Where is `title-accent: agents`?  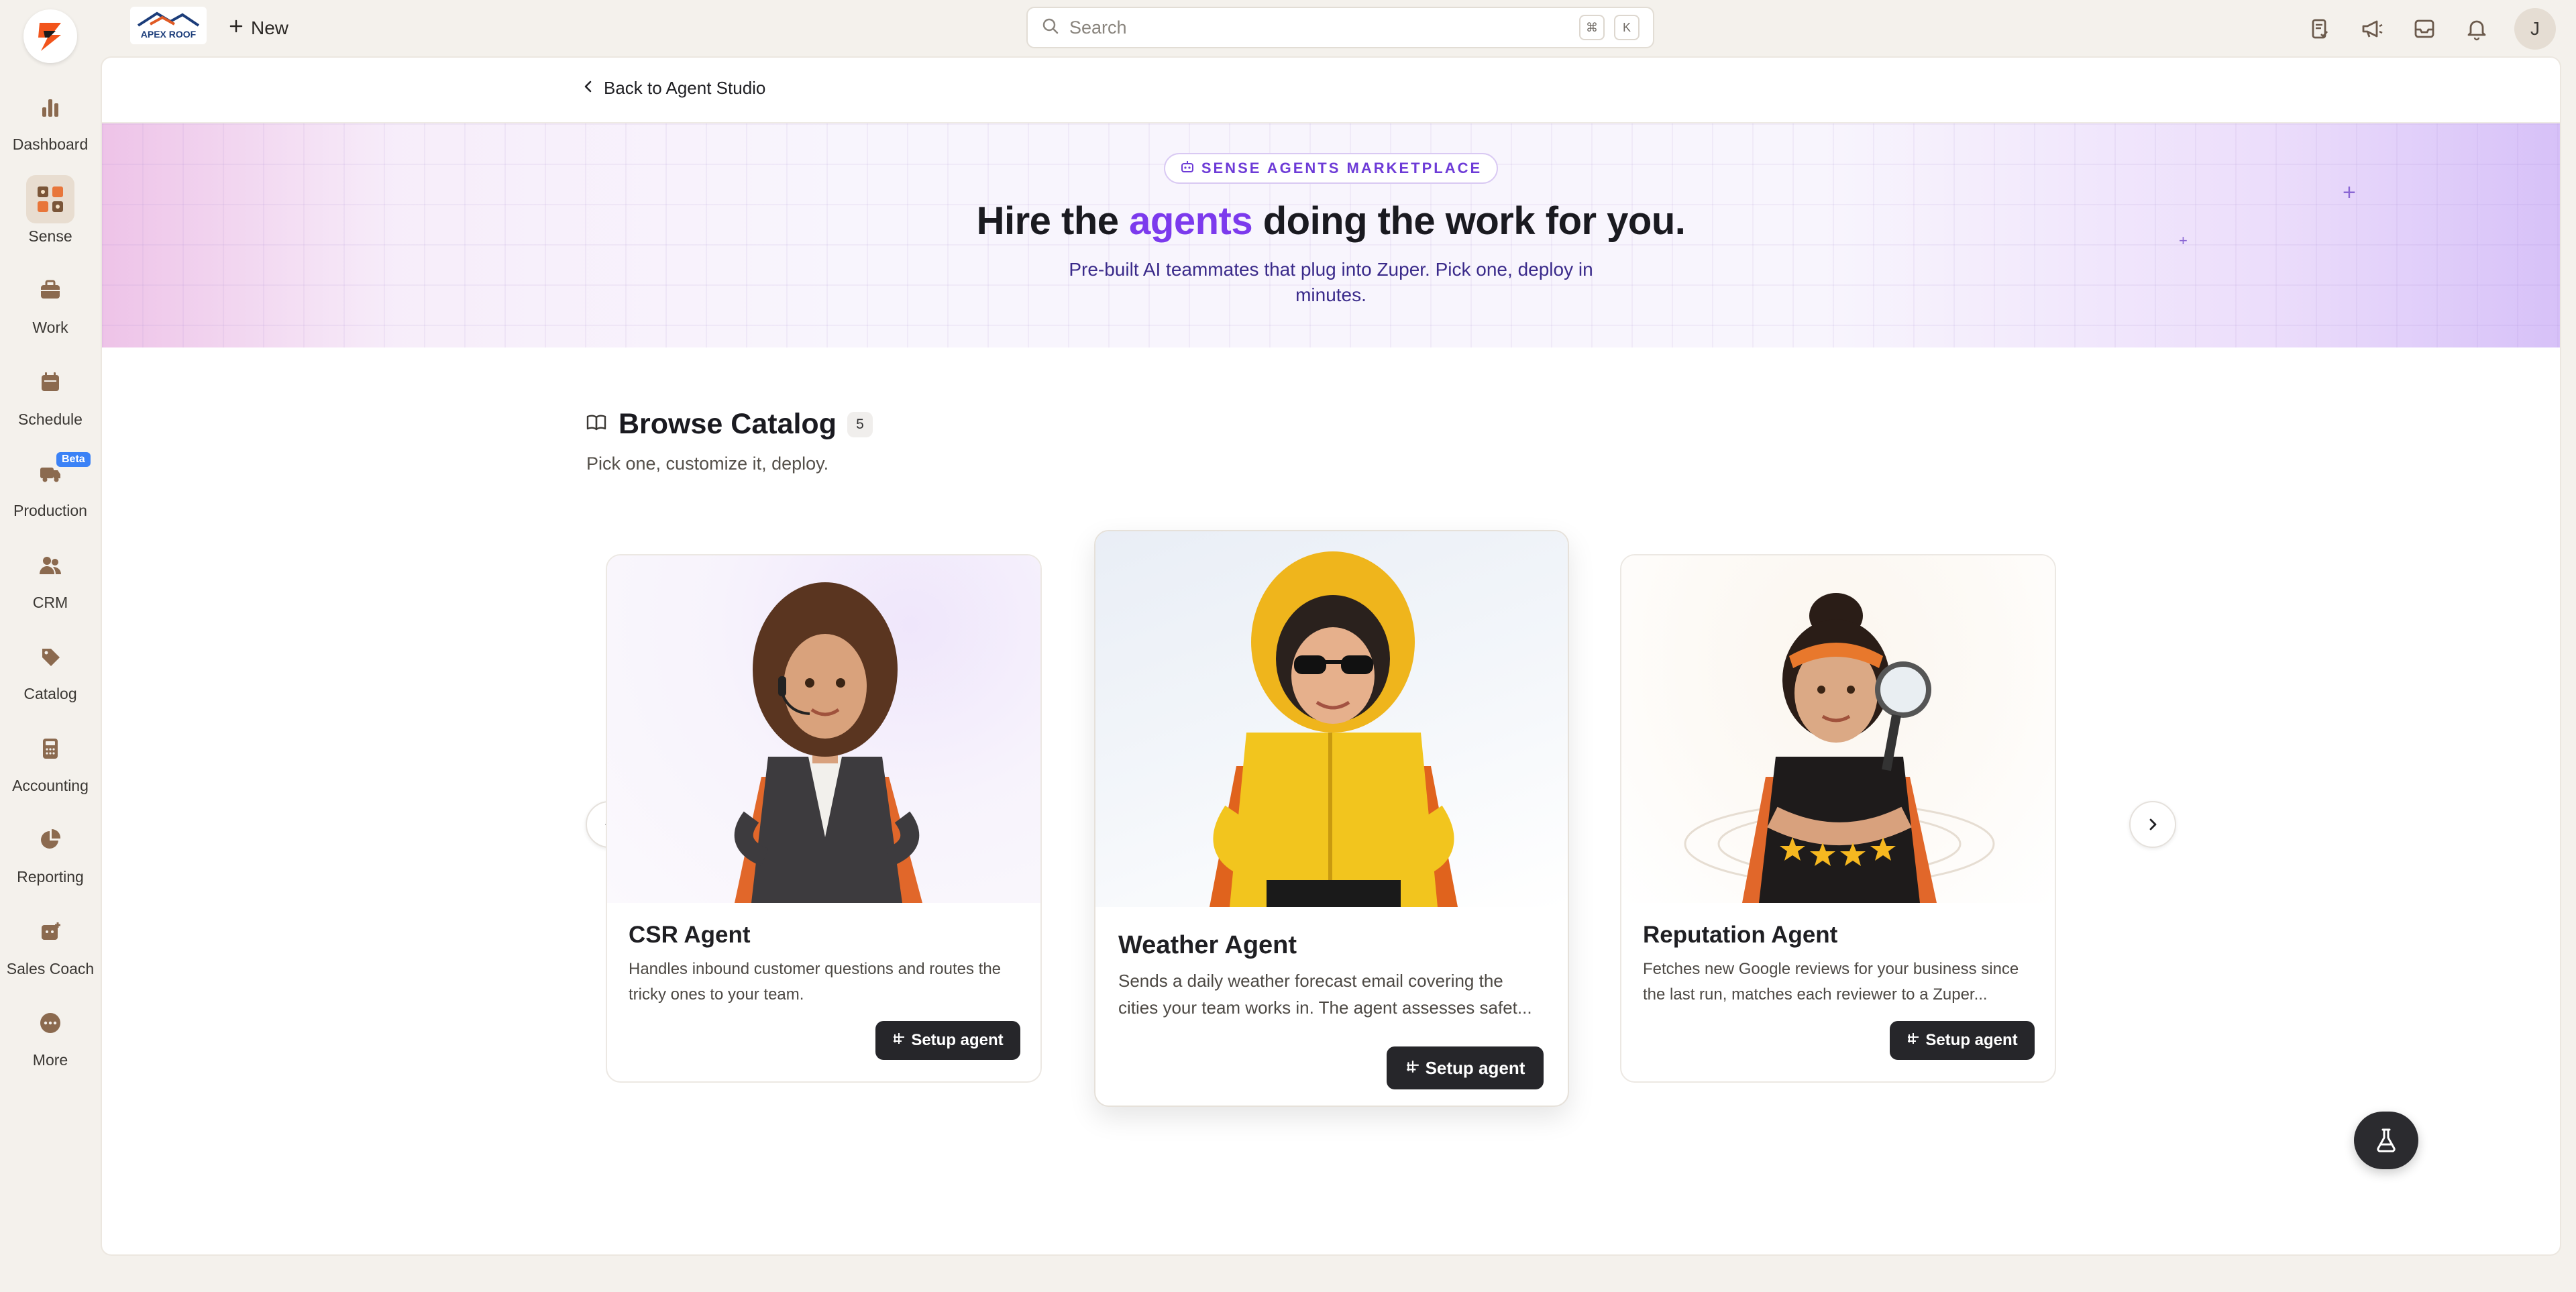
title-accent: agents is located at coordinates (1191, 221).